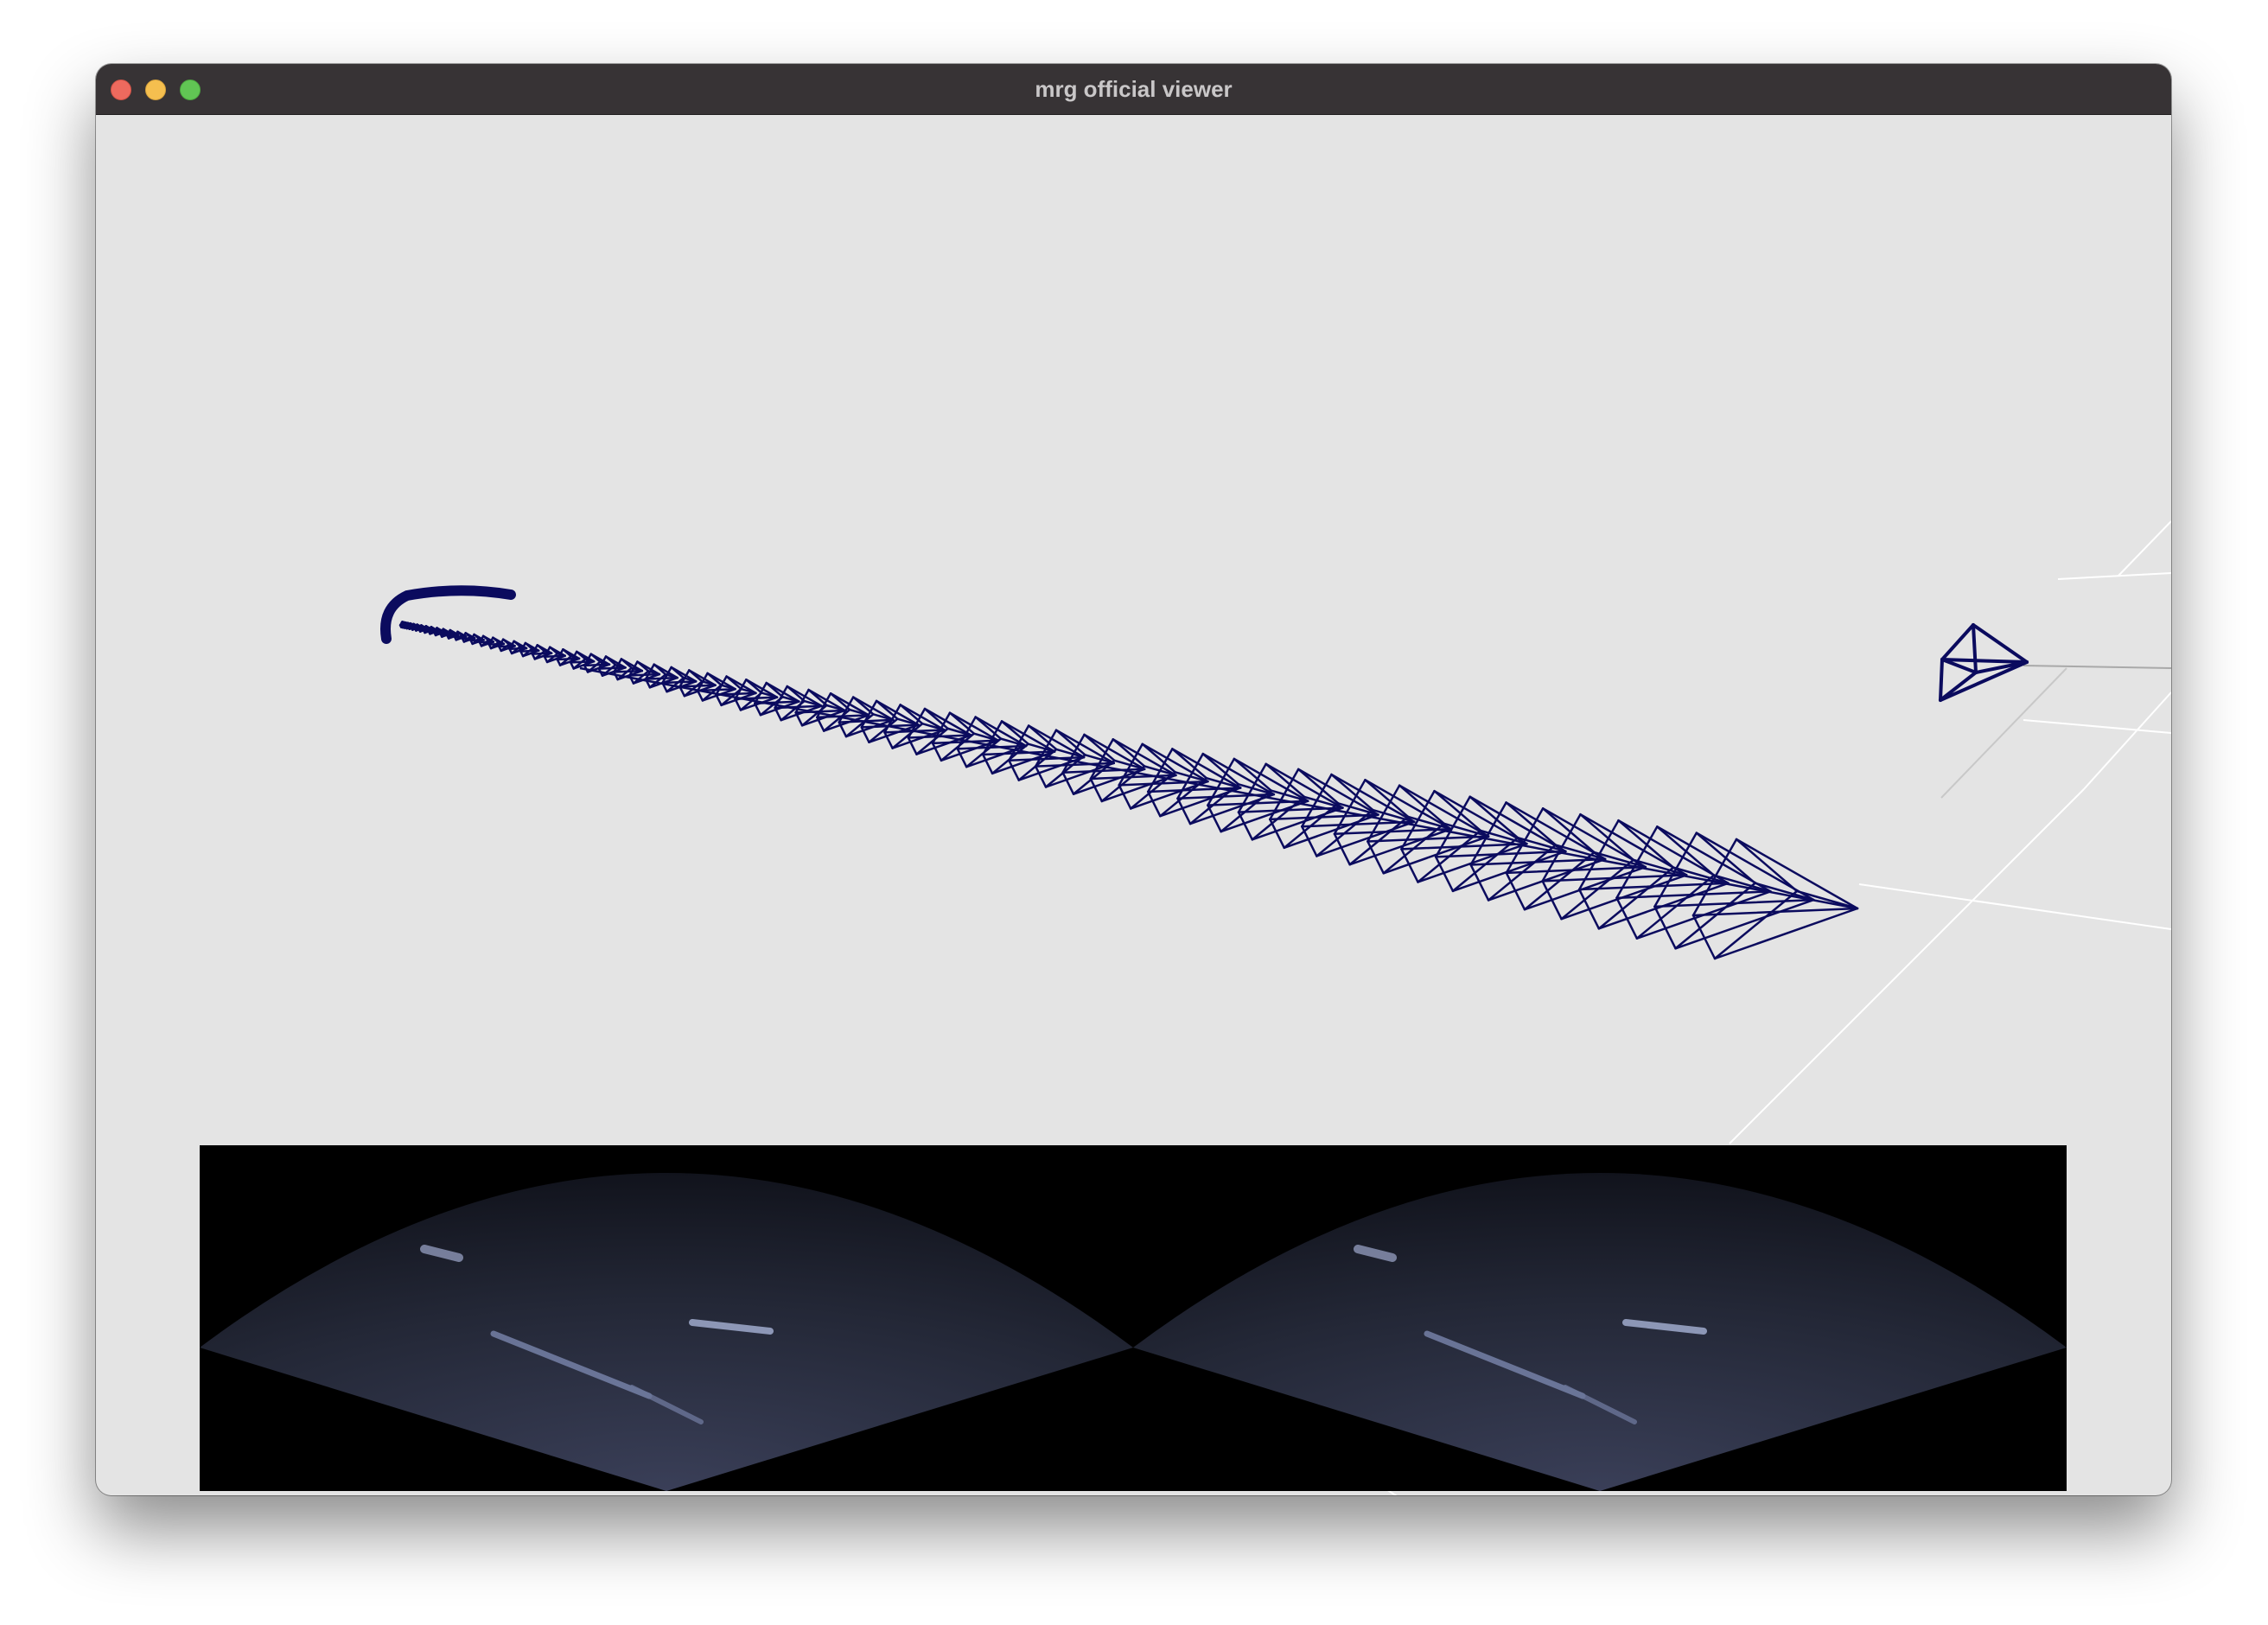  I want to click on title-bar: mrg official viewer, so click(1133, 89).